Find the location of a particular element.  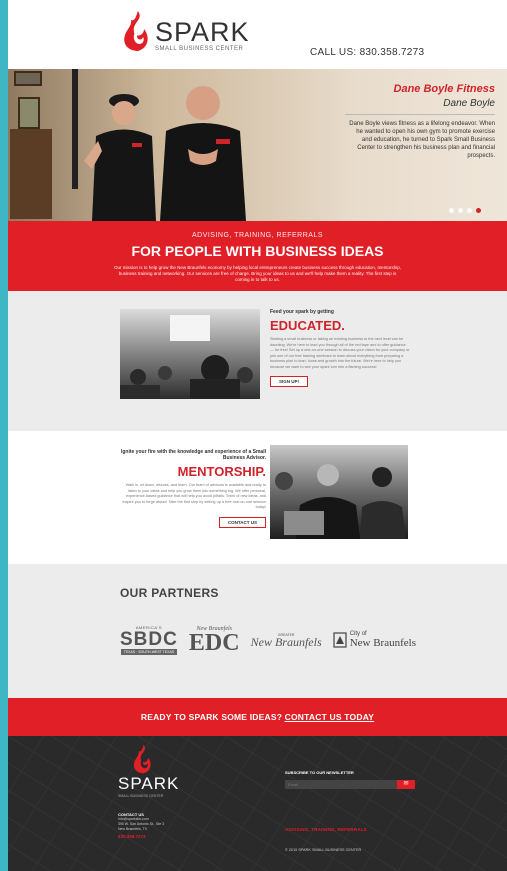

mentorship-photo is located at coordinates (339, 492).